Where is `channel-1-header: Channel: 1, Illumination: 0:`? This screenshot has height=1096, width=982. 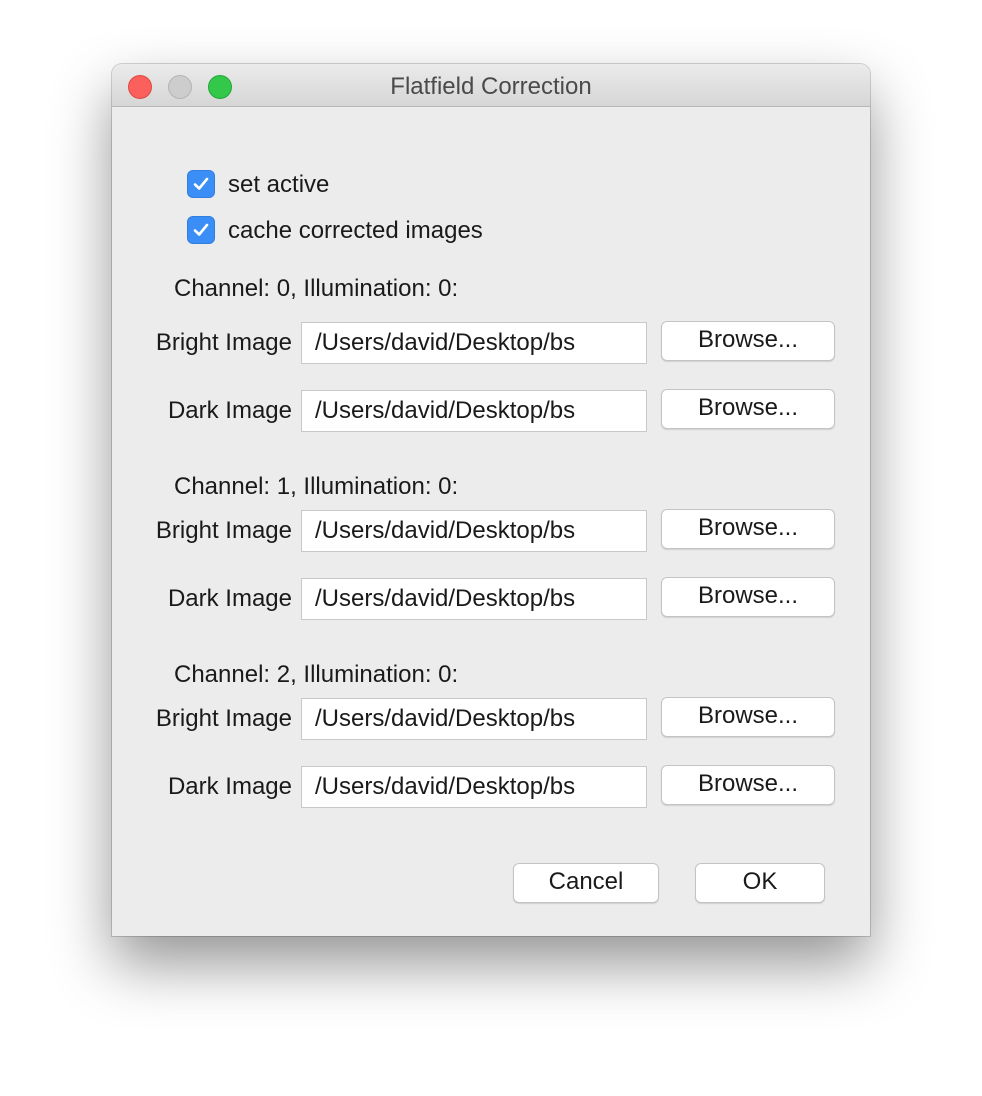 channel-1-header: Channel: 1, Illumination: 0: is located at coordinates (316, 486).